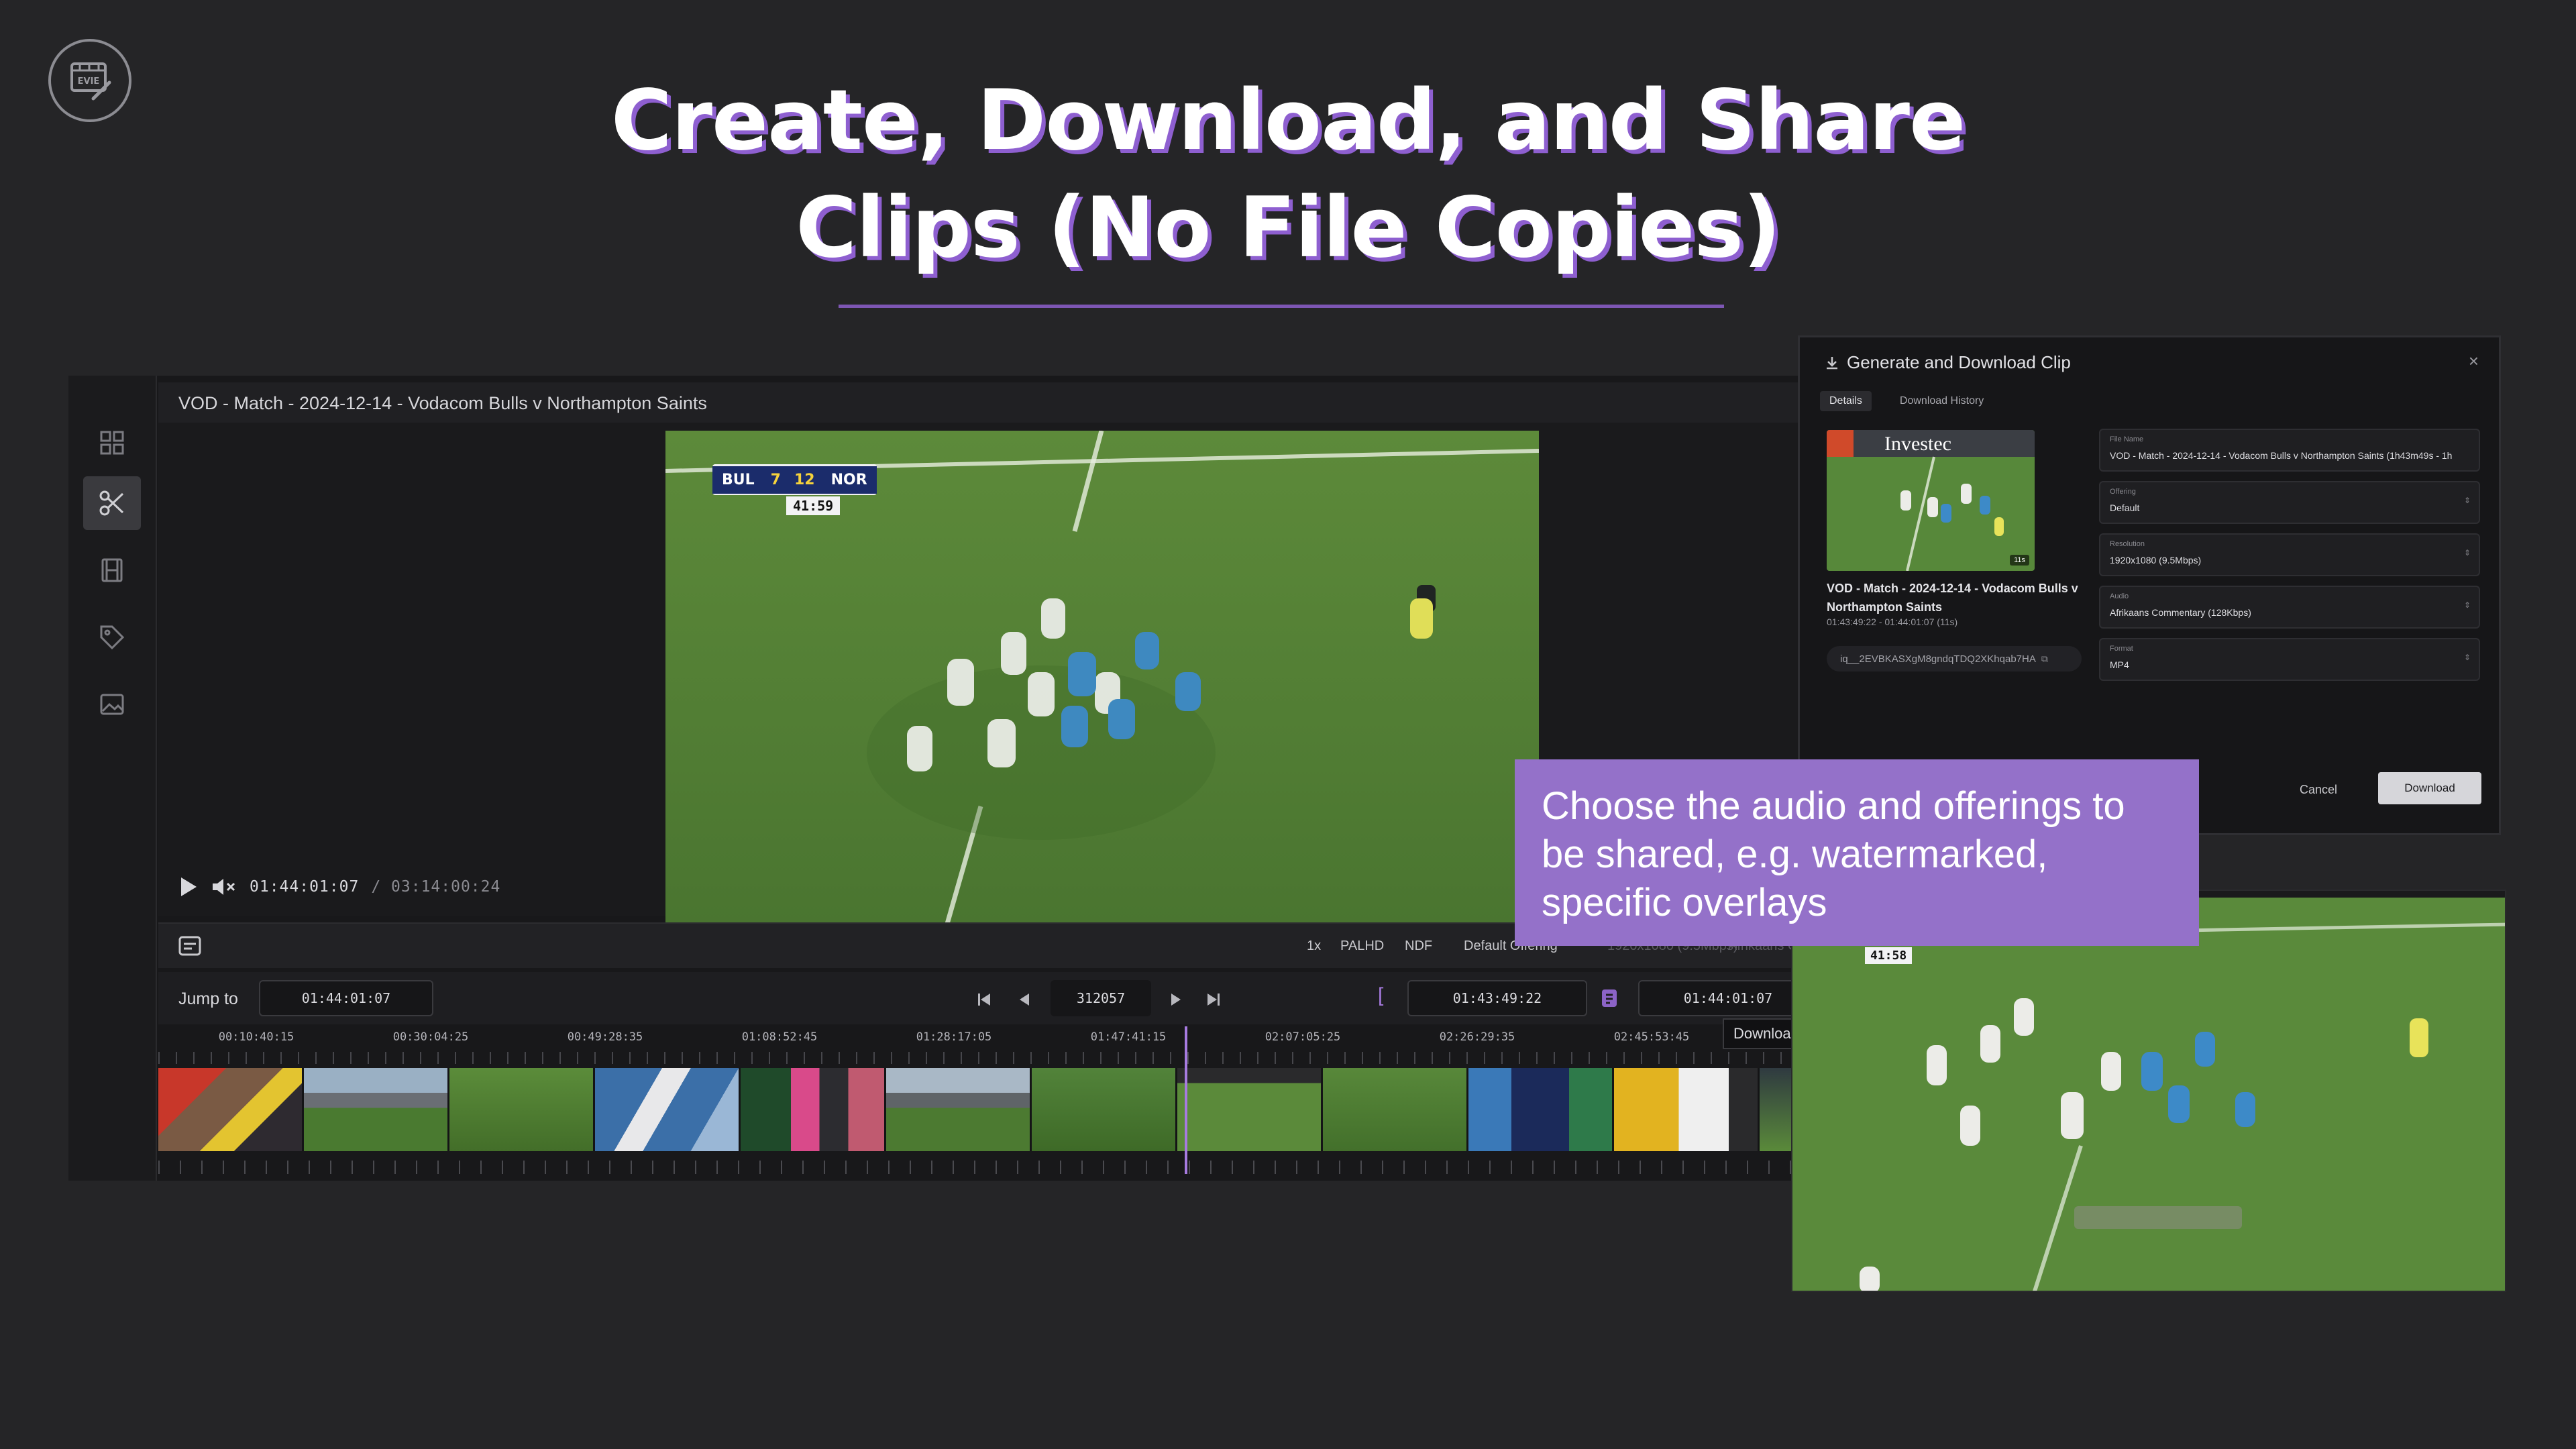  Describe the element at coordinates (189, 946) in the screenshot. I see `subtitles-icon` at that location.